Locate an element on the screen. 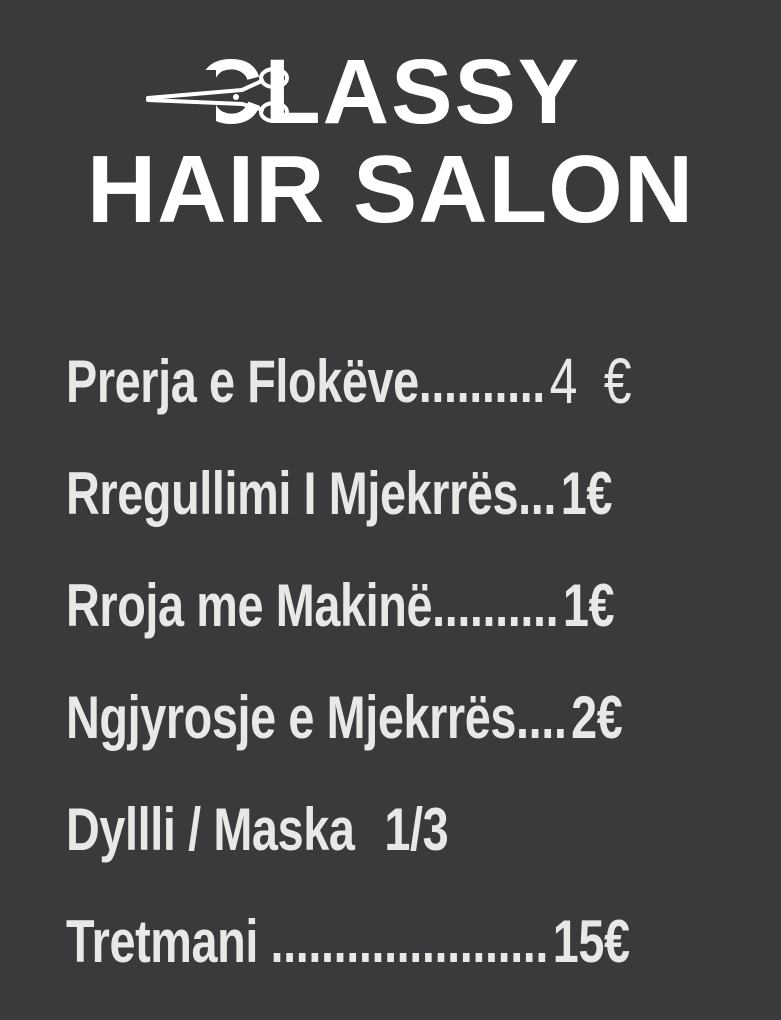 The height and width of the screenshot is (1020, 781). price-row: Ngjyrosje e Mjekrrës.... 2€ is located at coordinates (344, 717).